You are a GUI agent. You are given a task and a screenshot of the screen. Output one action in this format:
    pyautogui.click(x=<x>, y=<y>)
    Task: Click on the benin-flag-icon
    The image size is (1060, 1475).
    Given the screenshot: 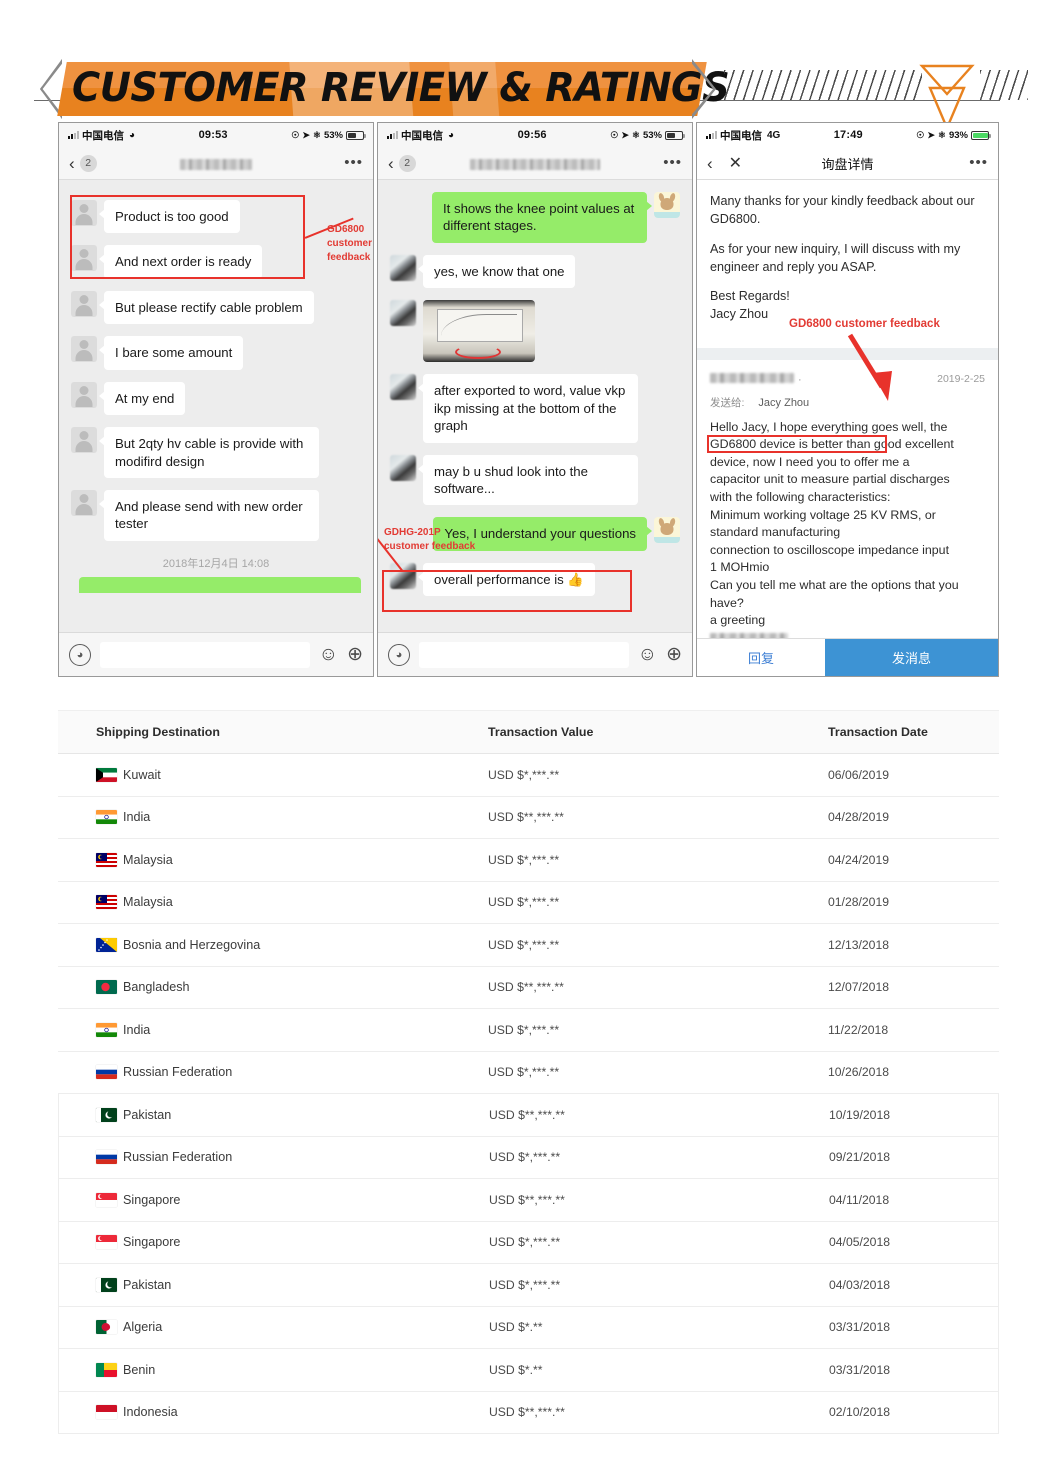 What is the action you would take?
    pyautogui.click(x=106, y=1369)
    